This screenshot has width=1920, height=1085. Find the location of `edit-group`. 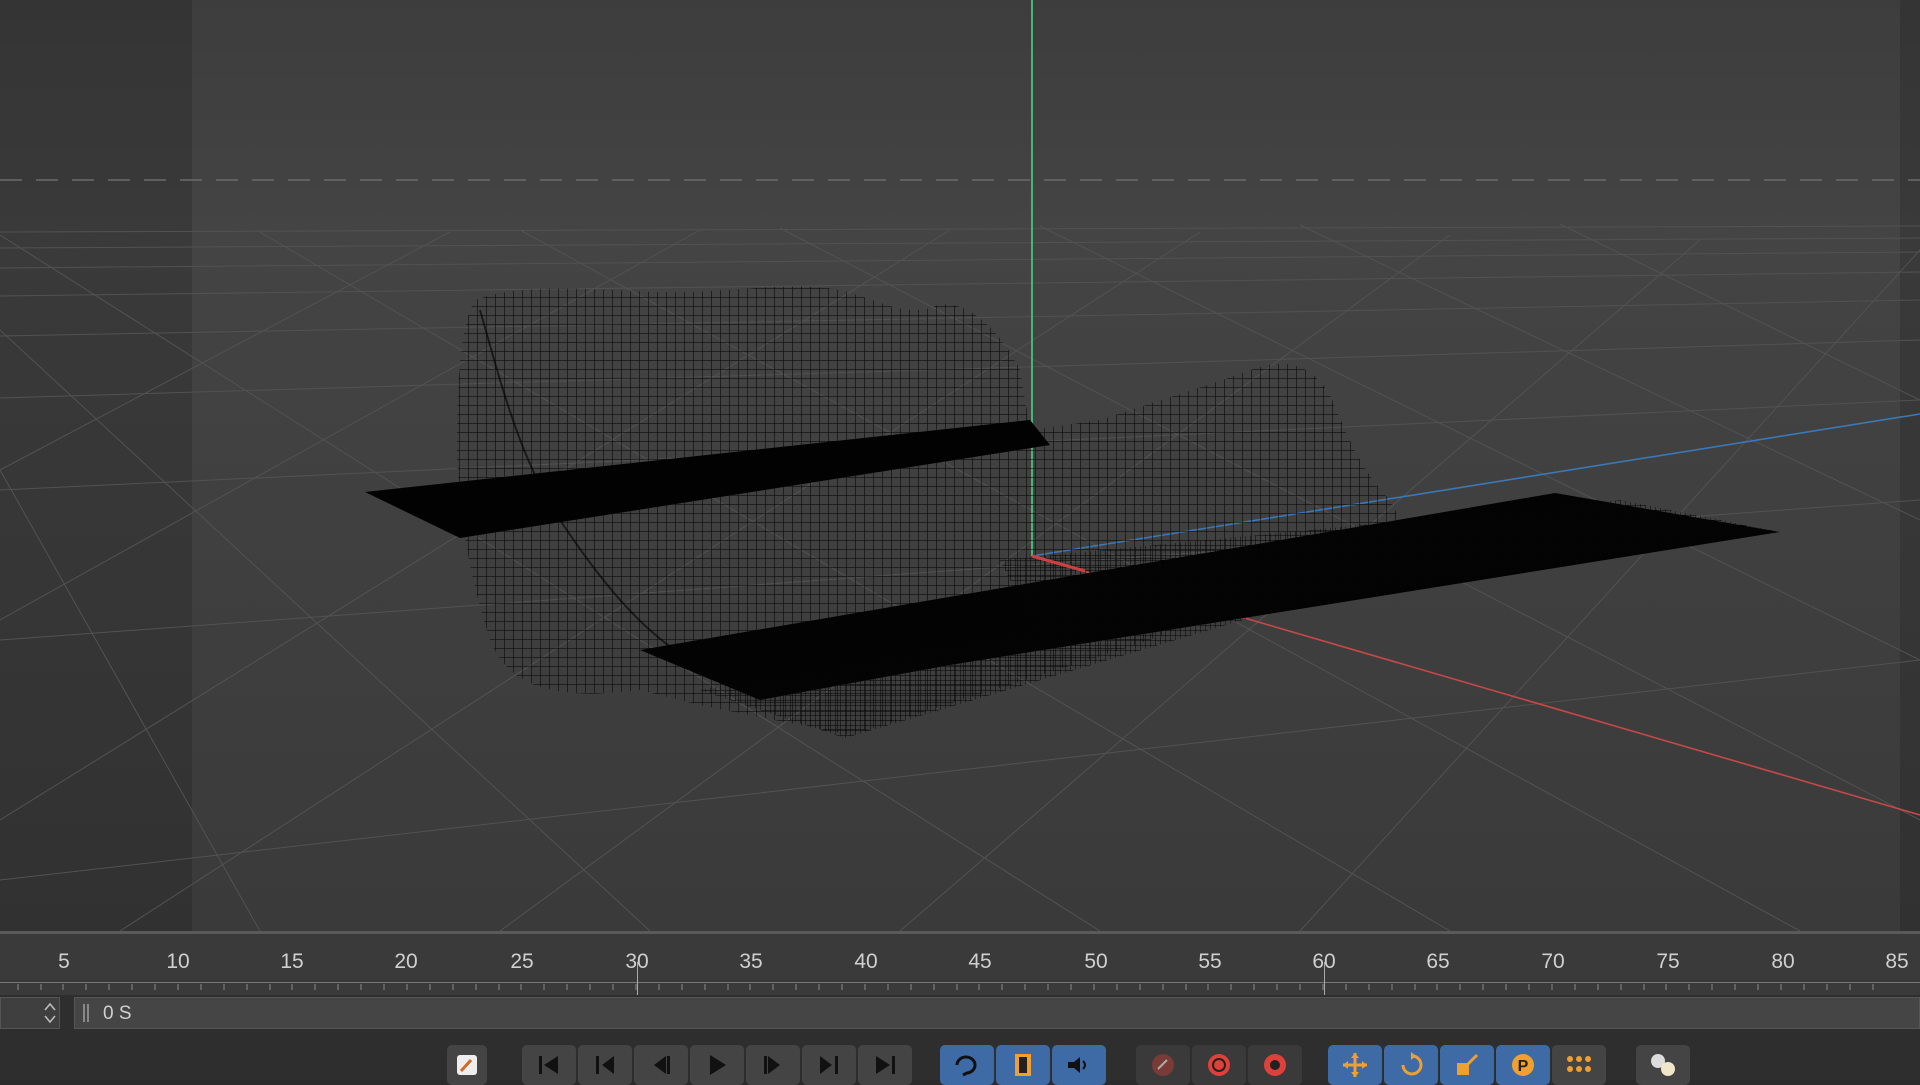

edit-group is located at coordinates (467, 1065).